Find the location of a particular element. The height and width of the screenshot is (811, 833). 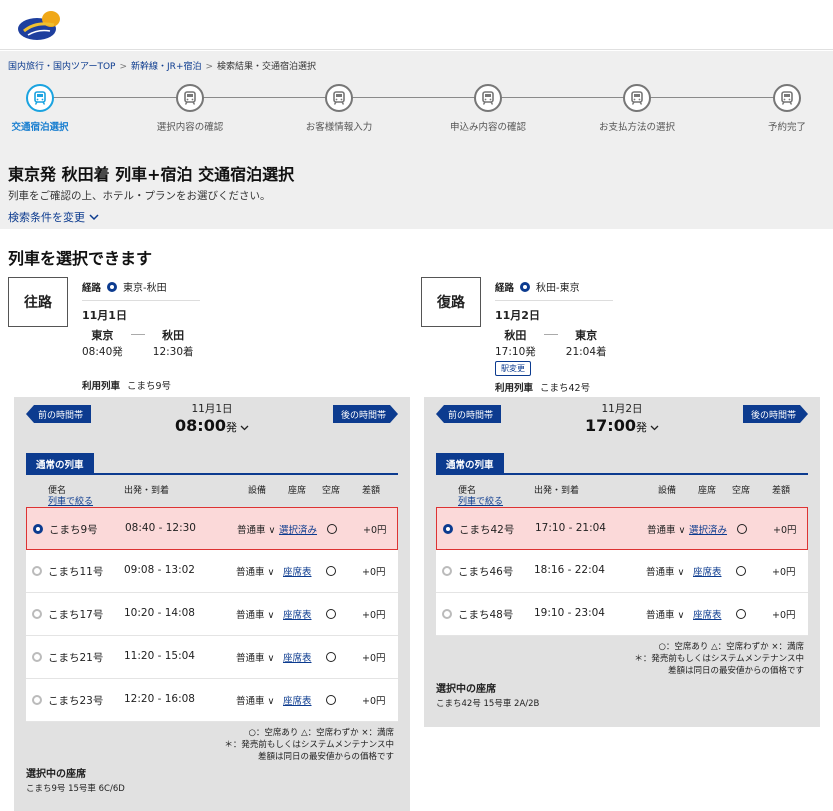

table-row: こまち48号 19:10 - 23:04 普通車 ∨ 座席表 +0円 is located at coordinates (622, 614).